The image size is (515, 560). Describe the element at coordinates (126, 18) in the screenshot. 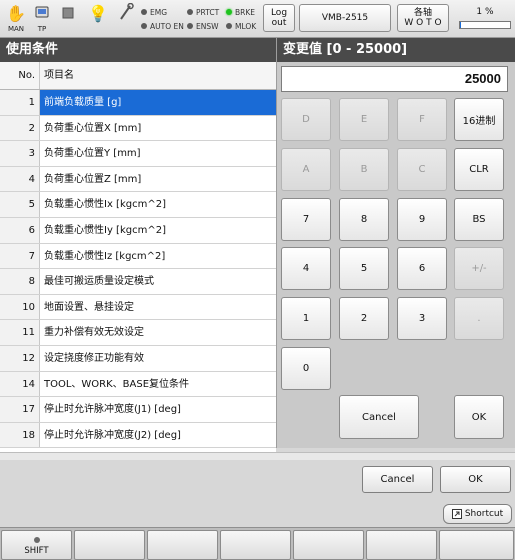

I see `wrench-icon` at that location.